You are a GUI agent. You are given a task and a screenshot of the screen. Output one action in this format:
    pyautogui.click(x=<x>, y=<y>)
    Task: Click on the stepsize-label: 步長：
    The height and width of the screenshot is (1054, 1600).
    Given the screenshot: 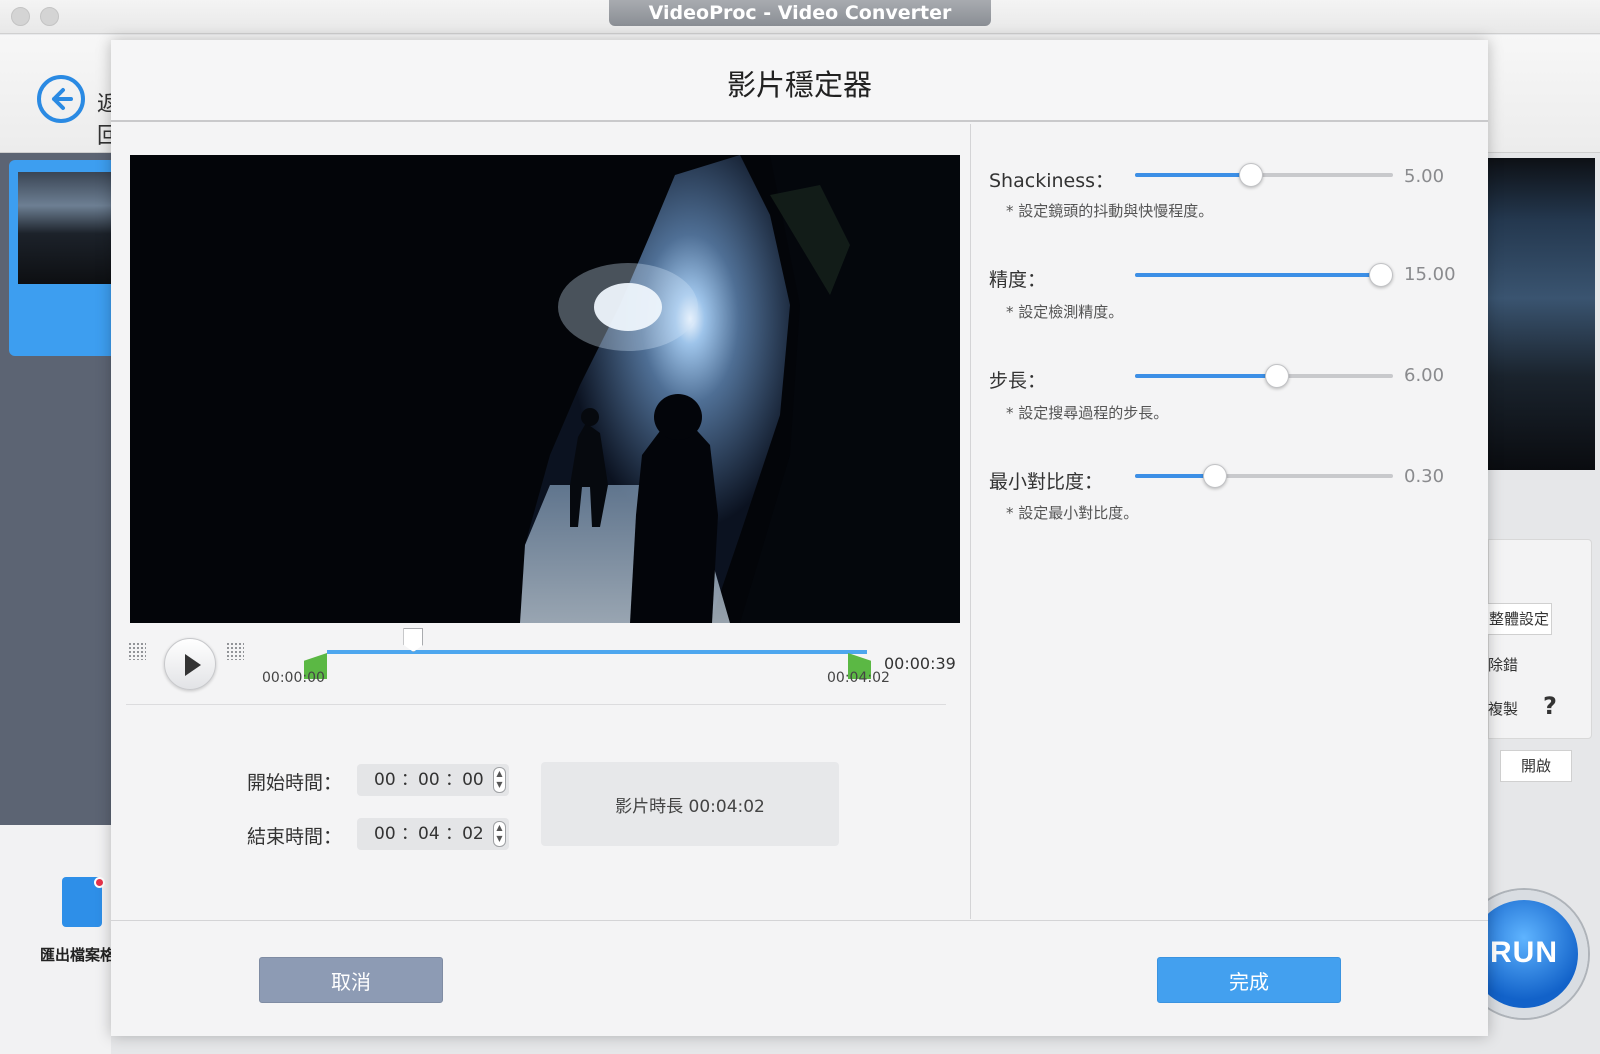 What is the action you would take?
    pyautogui.click(x=1018, y=381)
    